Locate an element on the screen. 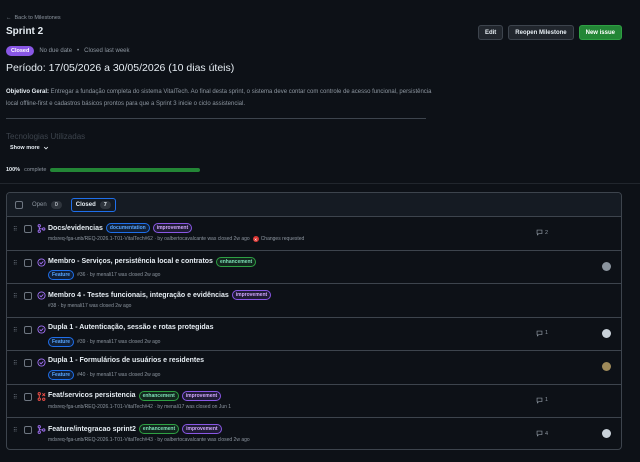 This screenshot has width=640, height=462. tab-open: Open 0 is located at coordinates (47, 205).